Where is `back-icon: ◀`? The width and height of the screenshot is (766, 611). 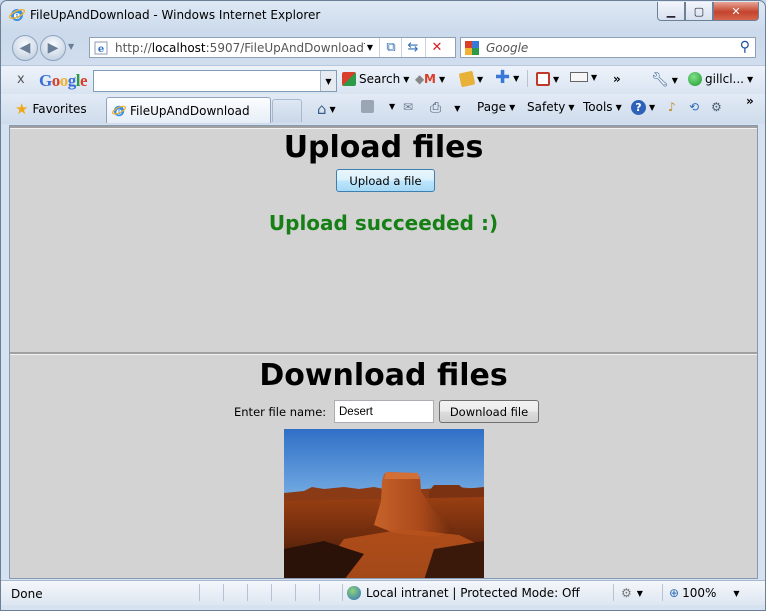 back-icon: ◀ is located at coordinates (25, 48).